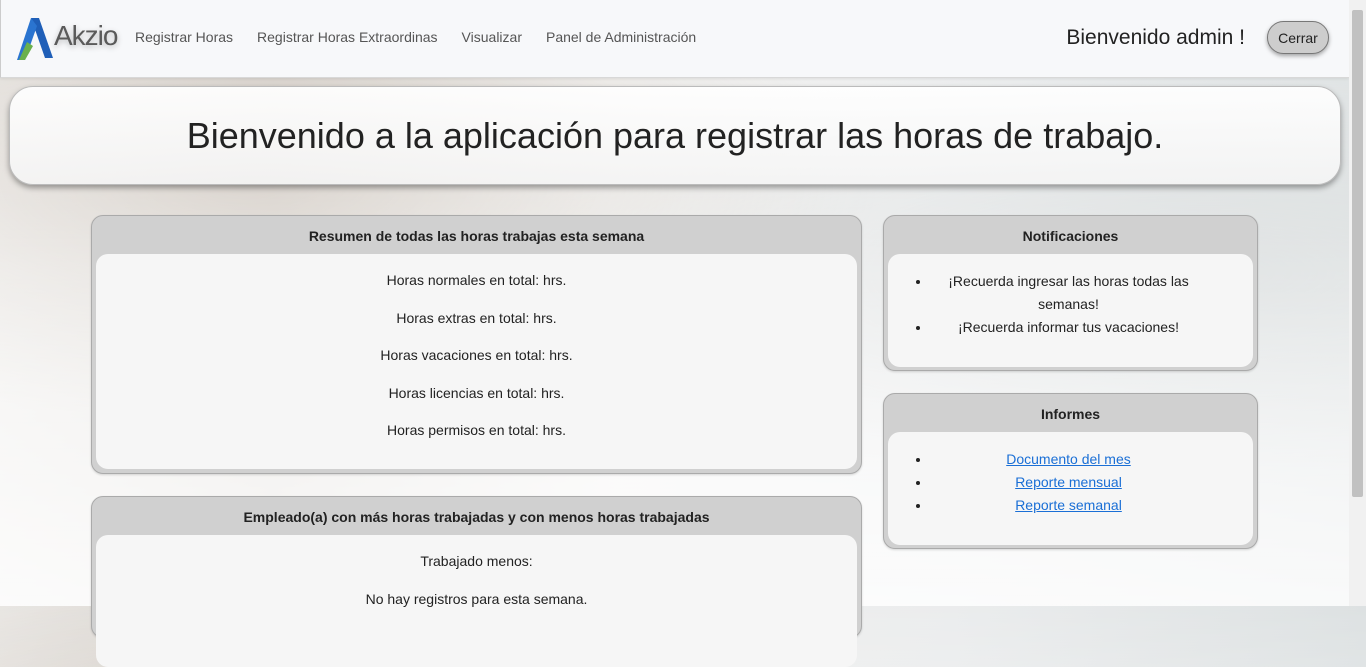 This screenshot has width=1366, height=667. I want to click on report-item: Reporte mensual, so click(1060, 482).